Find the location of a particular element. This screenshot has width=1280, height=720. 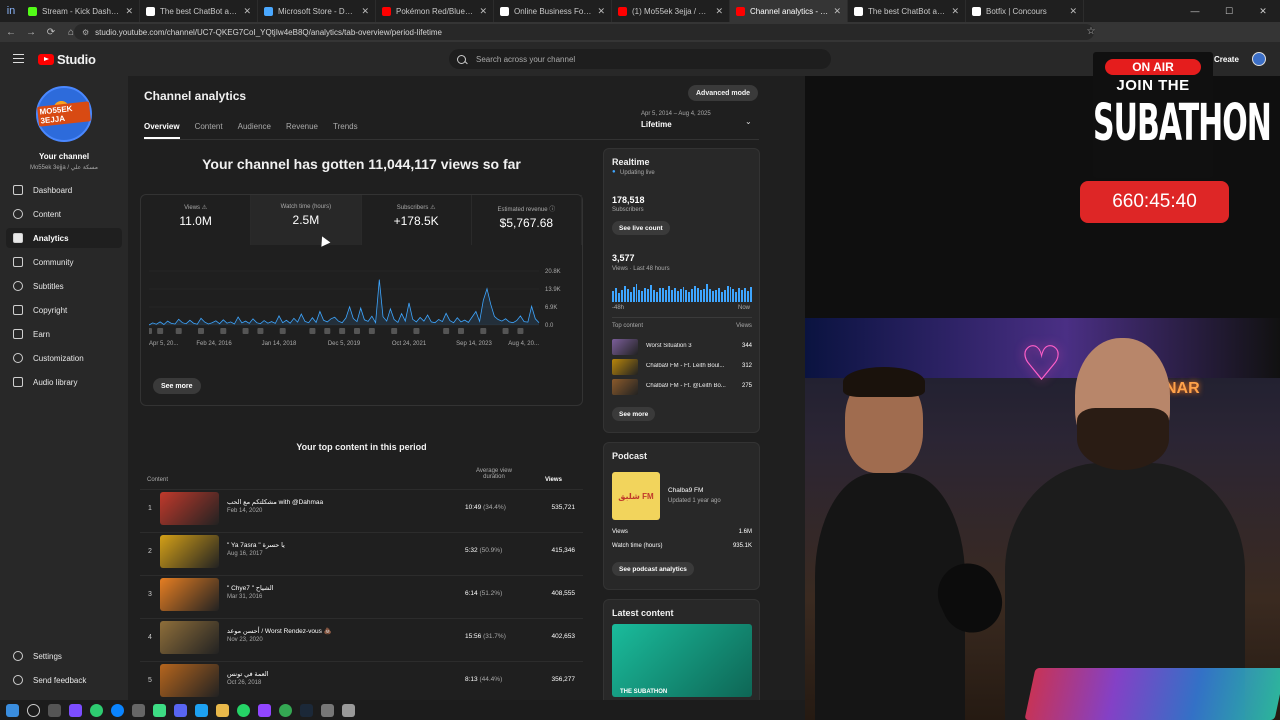

sidebar-item-dashboard: Dashboard is located at coordinates (64, 190).